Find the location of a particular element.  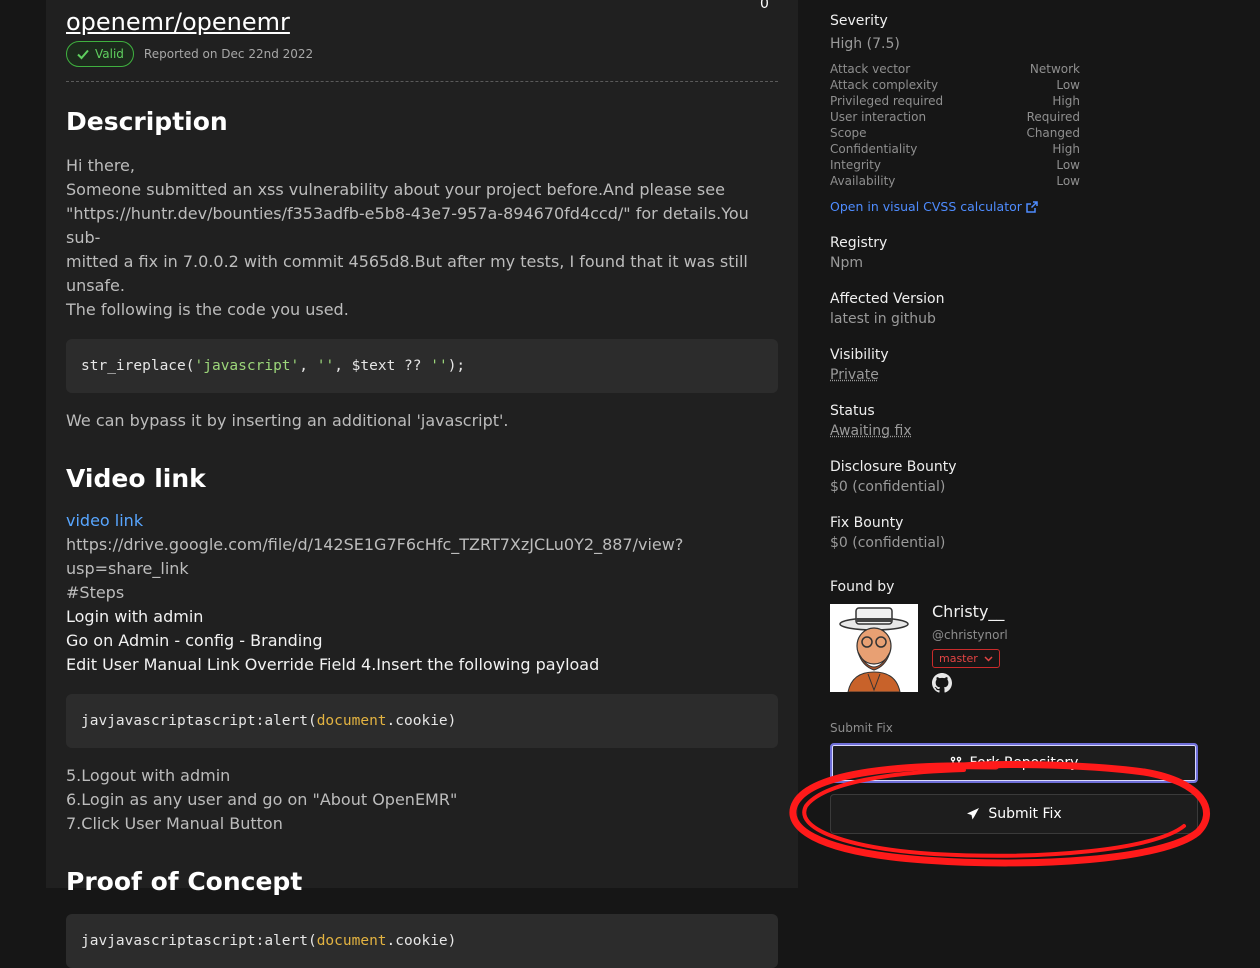

video-heading: Video link is located at coordinates (136, 478).